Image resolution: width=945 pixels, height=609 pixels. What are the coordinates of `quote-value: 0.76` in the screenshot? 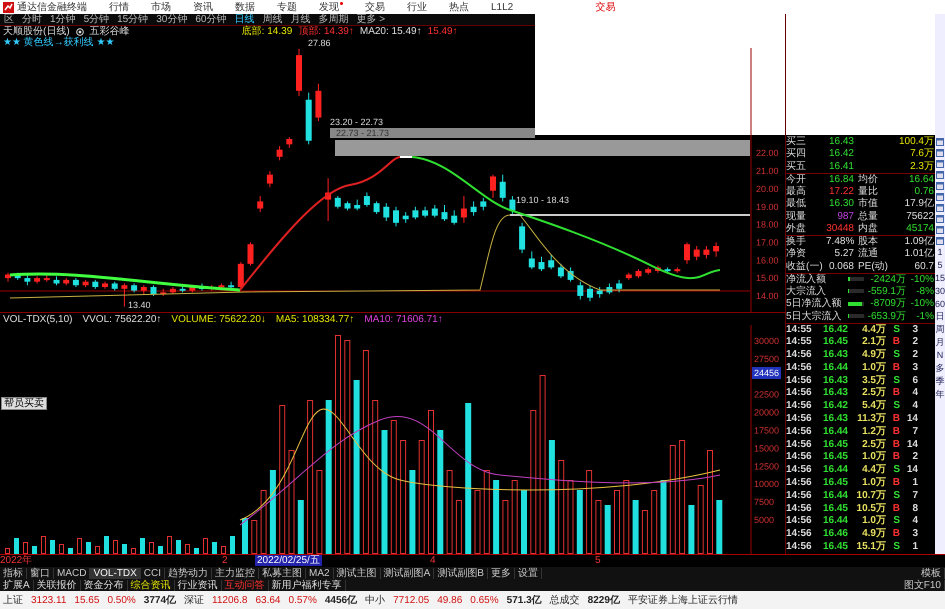 It's located at (924, 191).